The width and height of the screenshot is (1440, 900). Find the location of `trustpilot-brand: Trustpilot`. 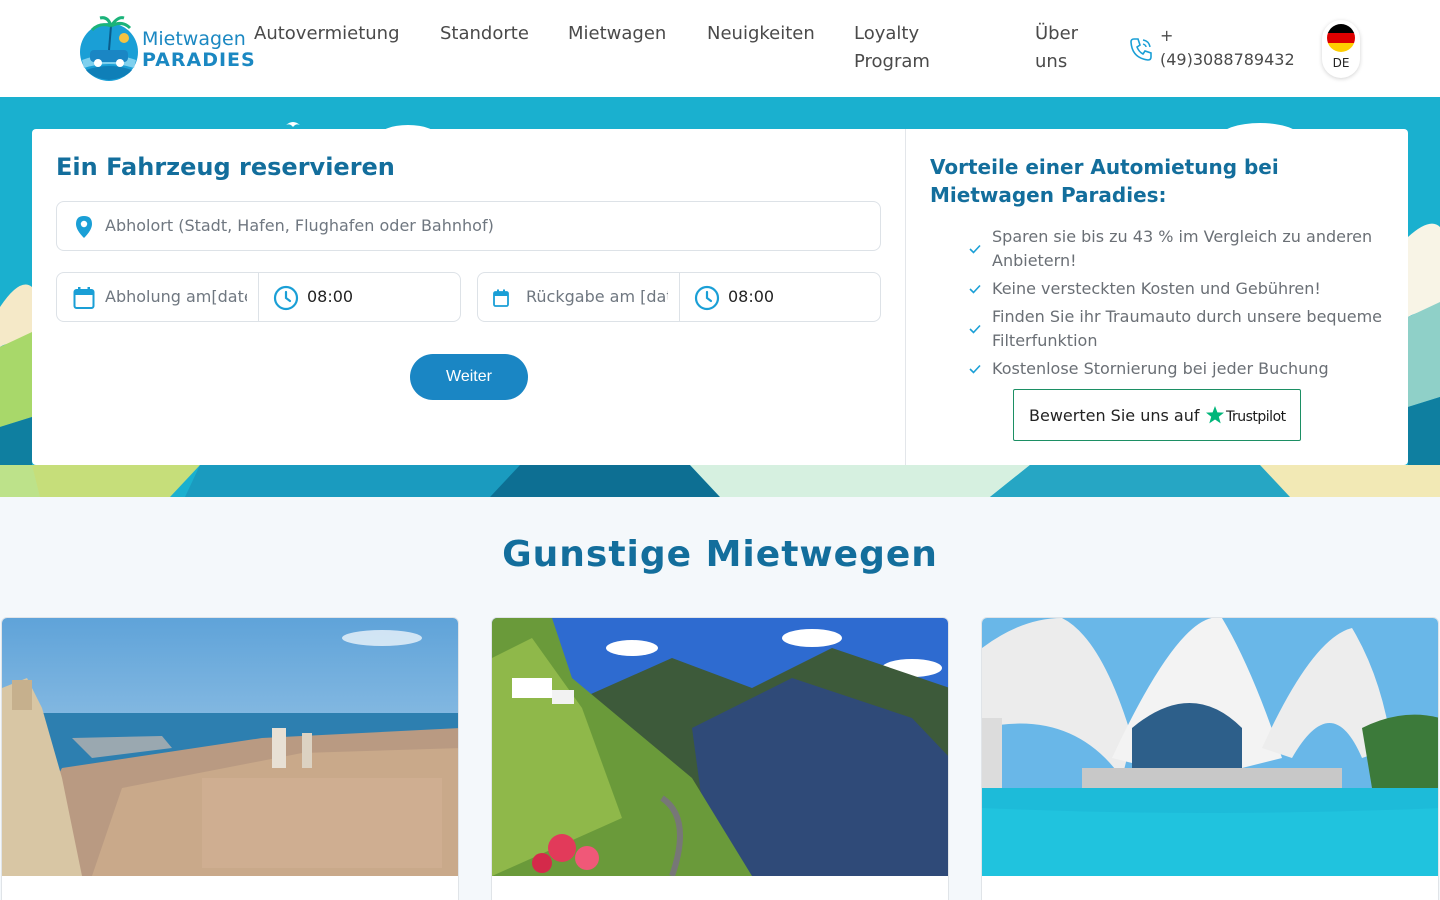

trustpilot-brand: Trustpilot is located at coordinates (1256, 417).